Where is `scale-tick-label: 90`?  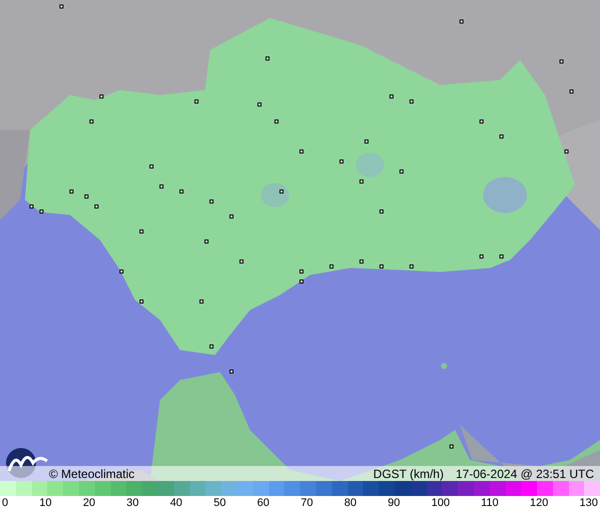 scale-tick-label: 90 is located at coordinates (394, 503).